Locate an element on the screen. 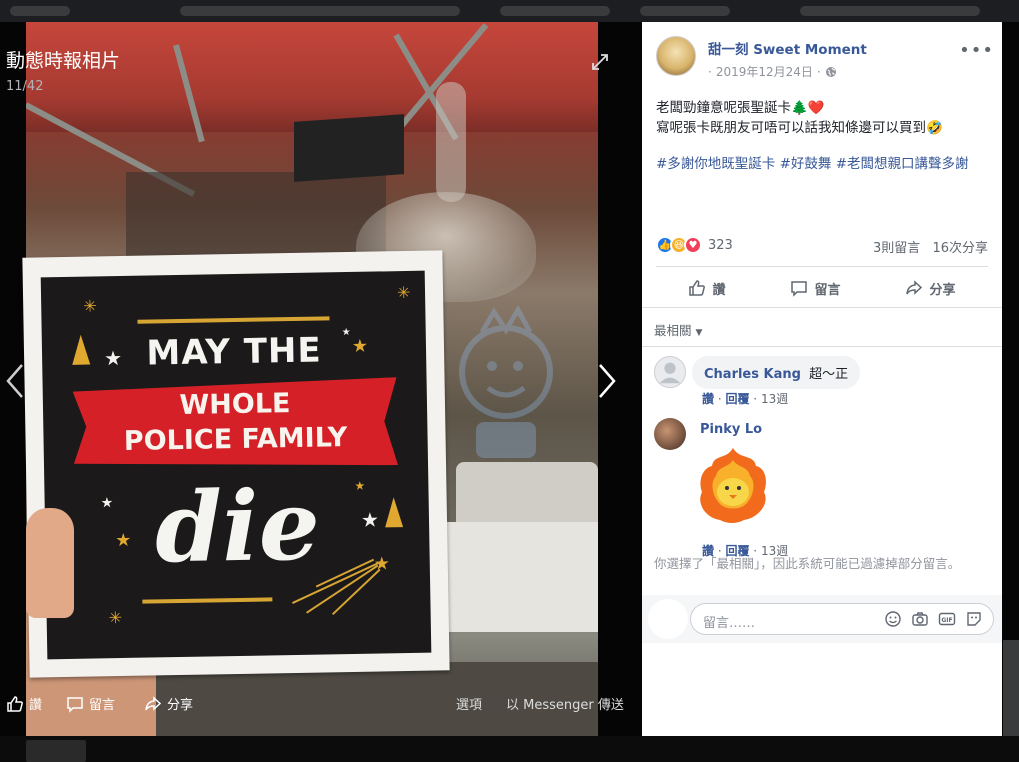  share-button: 分享 is located at coordinates (930, 288).